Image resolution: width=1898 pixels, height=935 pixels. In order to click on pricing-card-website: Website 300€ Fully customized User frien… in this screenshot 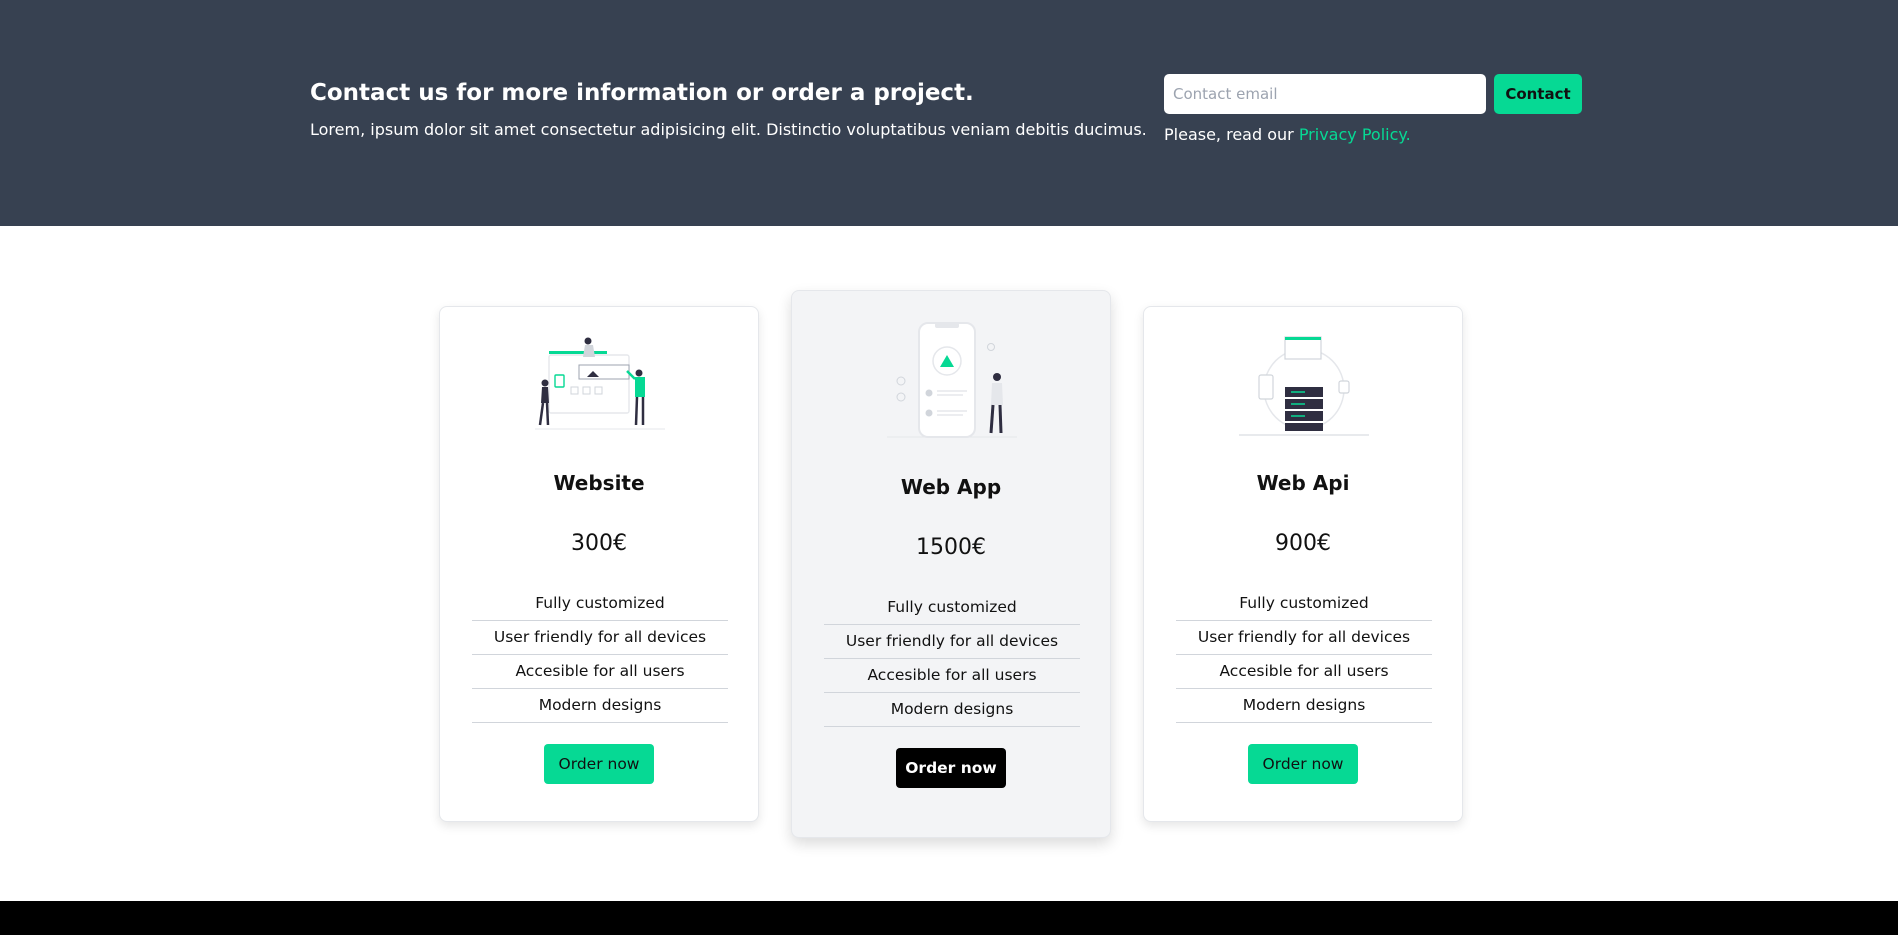, I will do `click(599, 564)`.